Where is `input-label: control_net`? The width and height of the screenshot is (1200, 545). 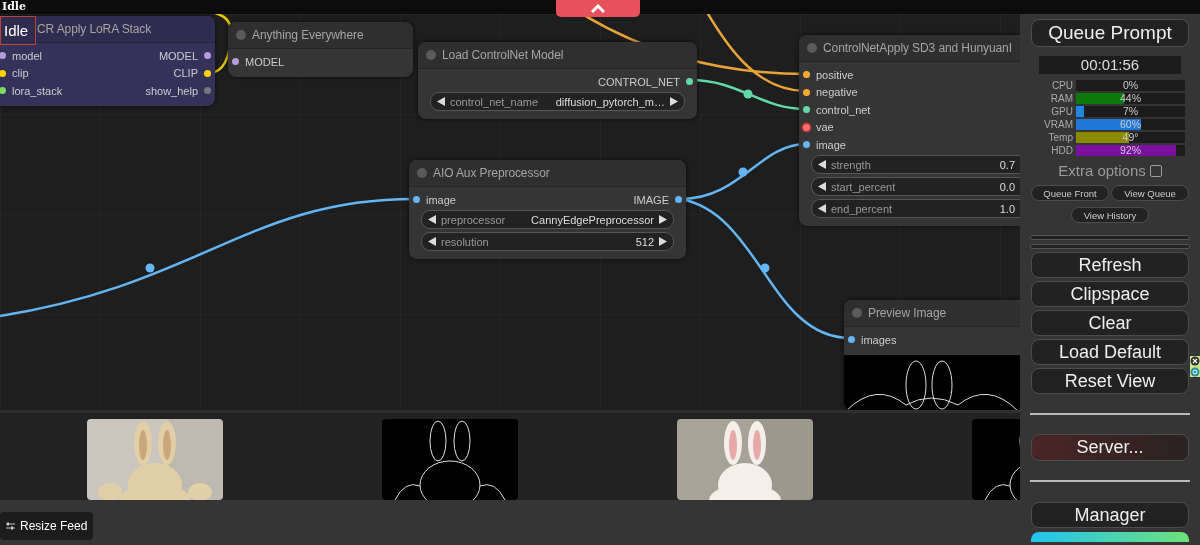
input-label: control_net is located at coordinates (843, 109).